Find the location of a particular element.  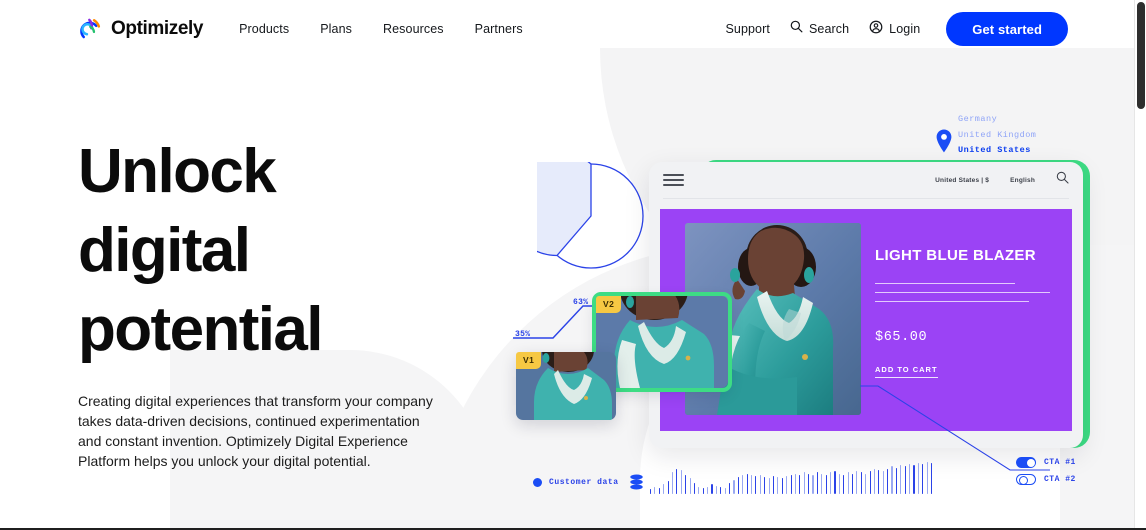

nav-login-link: Login is located at coordinates (894, 29).